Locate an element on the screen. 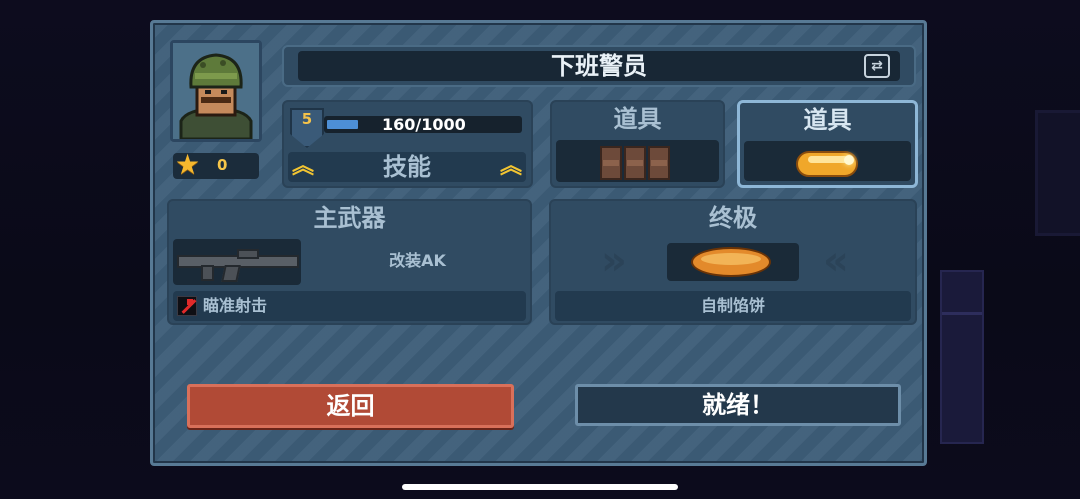 This screenshot has width=1080, height=499. ultimate-label: 终极 is located at coordinates (733, 218).